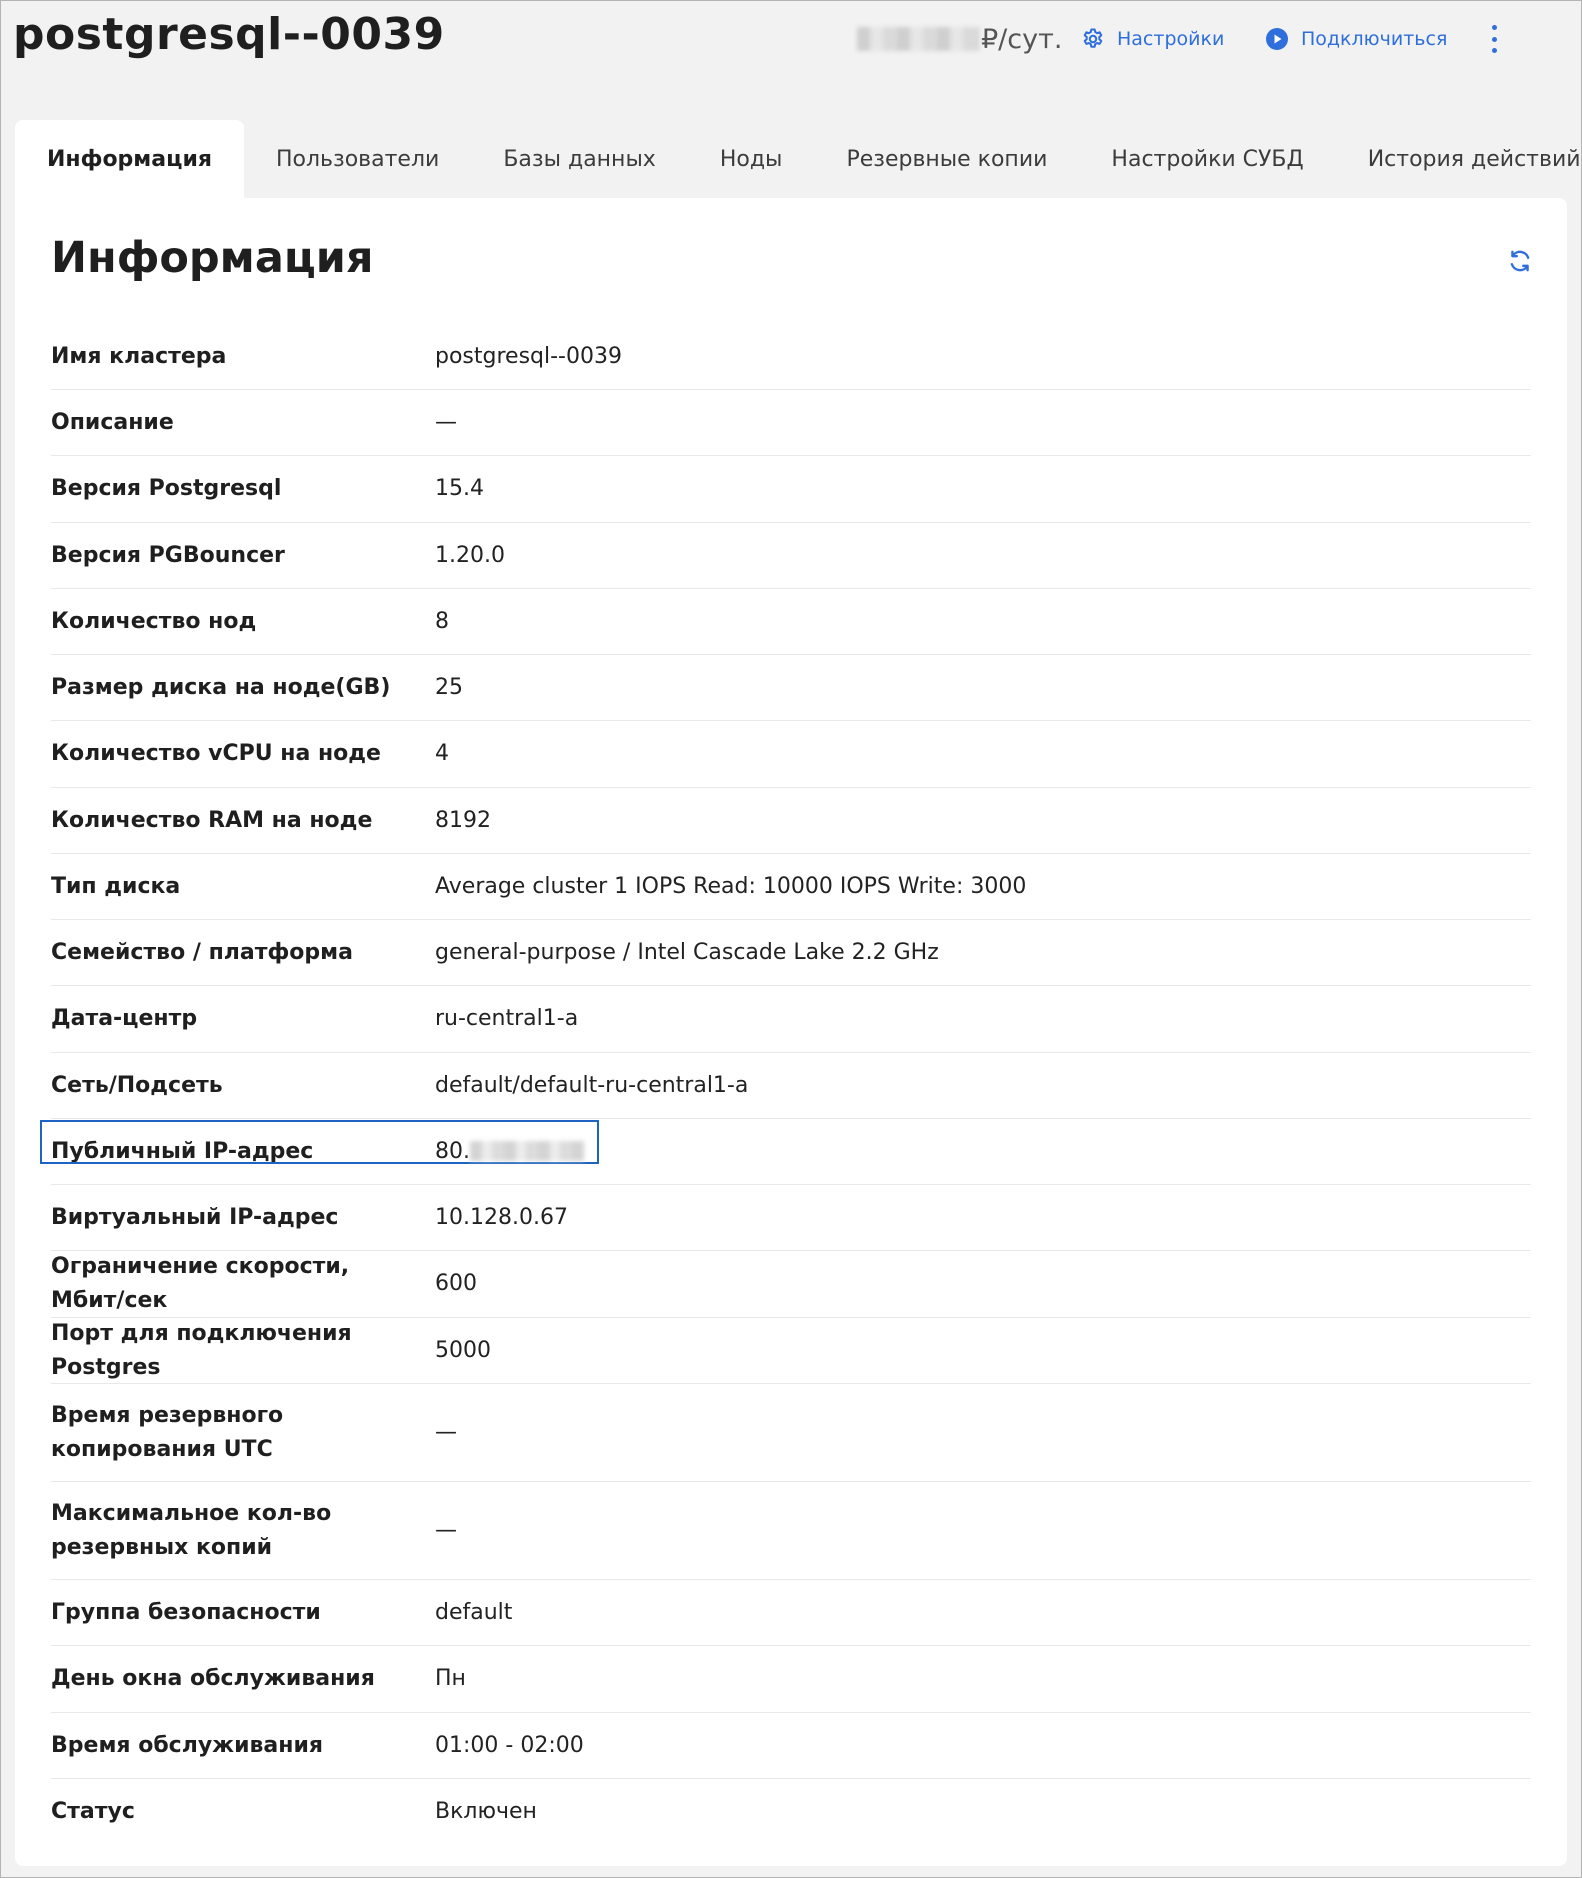 The width and height of the screenshot is (1582, 1878). I want to click on row-label: Имя кластера, so click(139, 356).